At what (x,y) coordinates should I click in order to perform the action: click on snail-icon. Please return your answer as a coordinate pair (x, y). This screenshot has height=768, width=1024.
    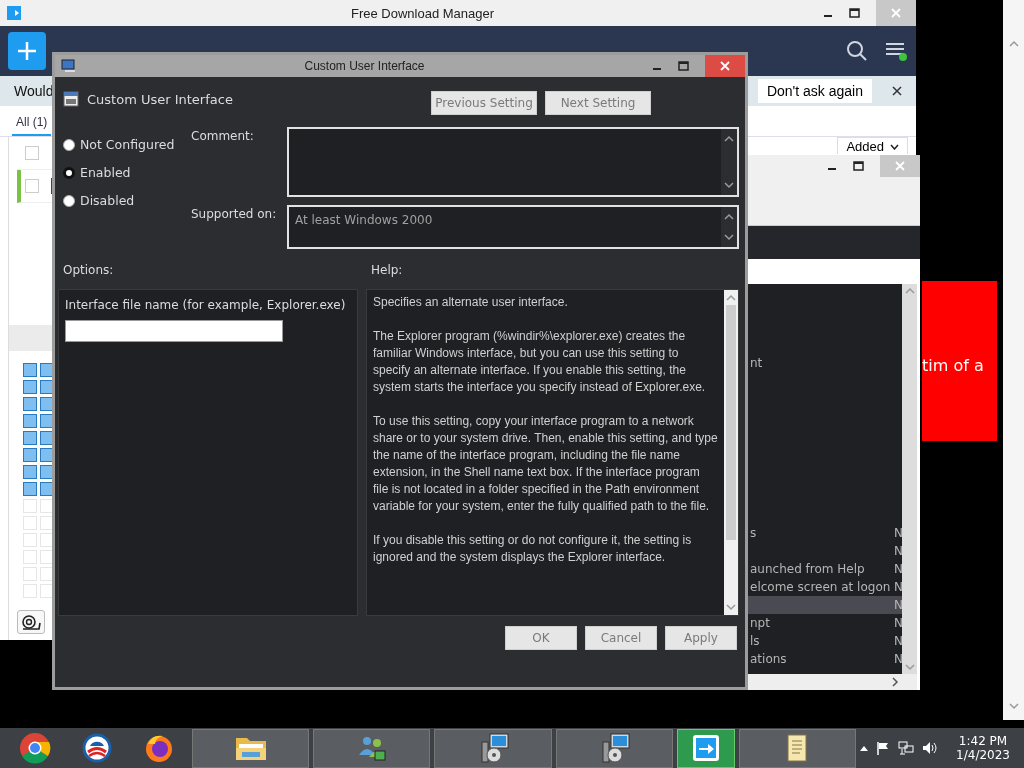
    Looking at the image, I should click on (31, 622).